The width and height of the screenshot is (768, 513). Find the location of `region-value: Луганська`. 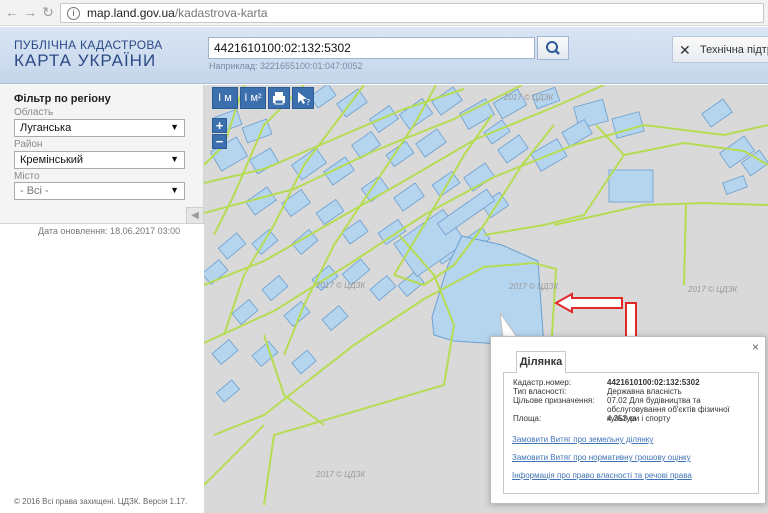

region-value: Луганська is located at coordinates (46, 128).